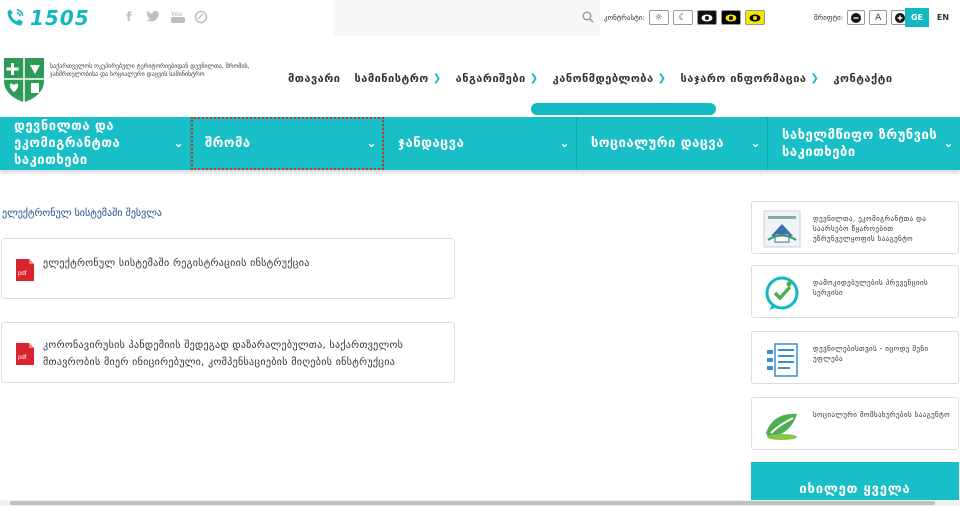 The width and height of the screenshot is (960, 506). I want to click on hotline: 1505, so click(47, 18).